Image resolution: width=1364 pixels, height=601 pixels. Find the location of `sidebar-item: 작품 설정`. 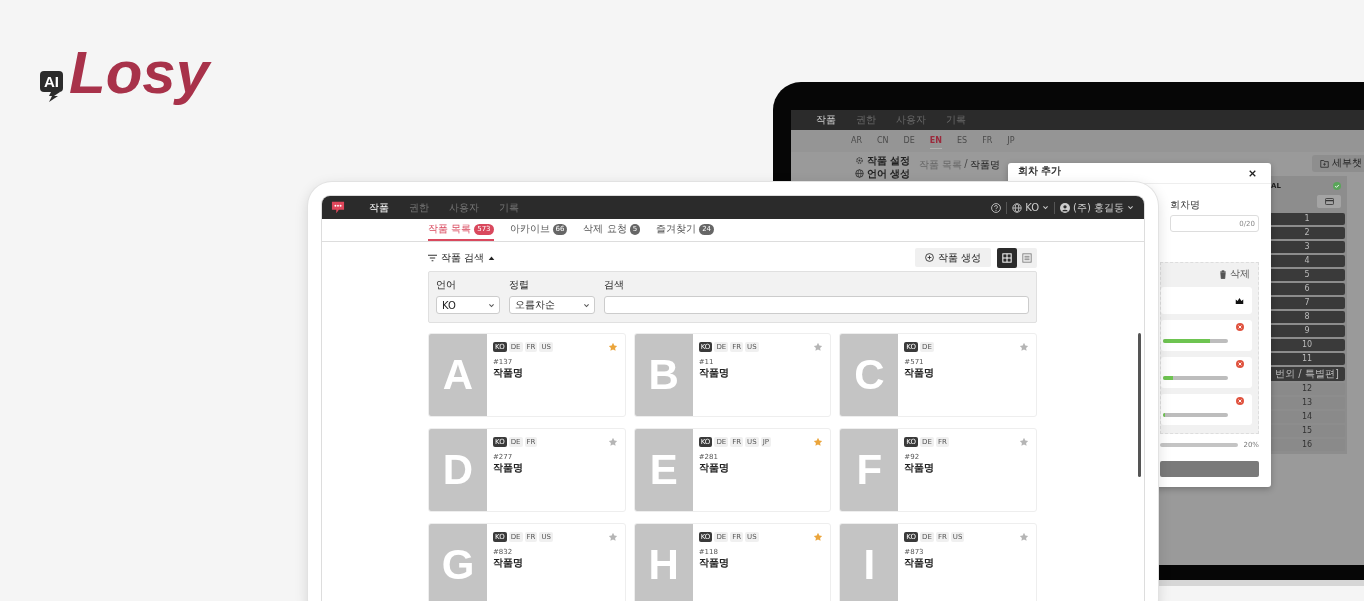

sidebar-item: 작품 설정 is located at coordinates (887, 160).